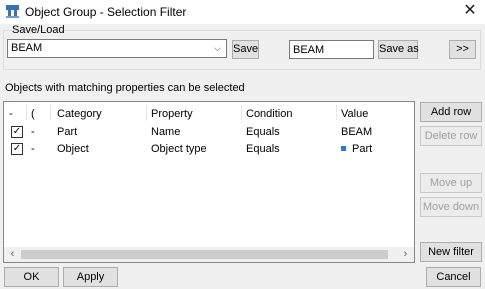 The height and width of the screenshot is (289, 485). I want to click on row-value: Part, so click(362, 149).